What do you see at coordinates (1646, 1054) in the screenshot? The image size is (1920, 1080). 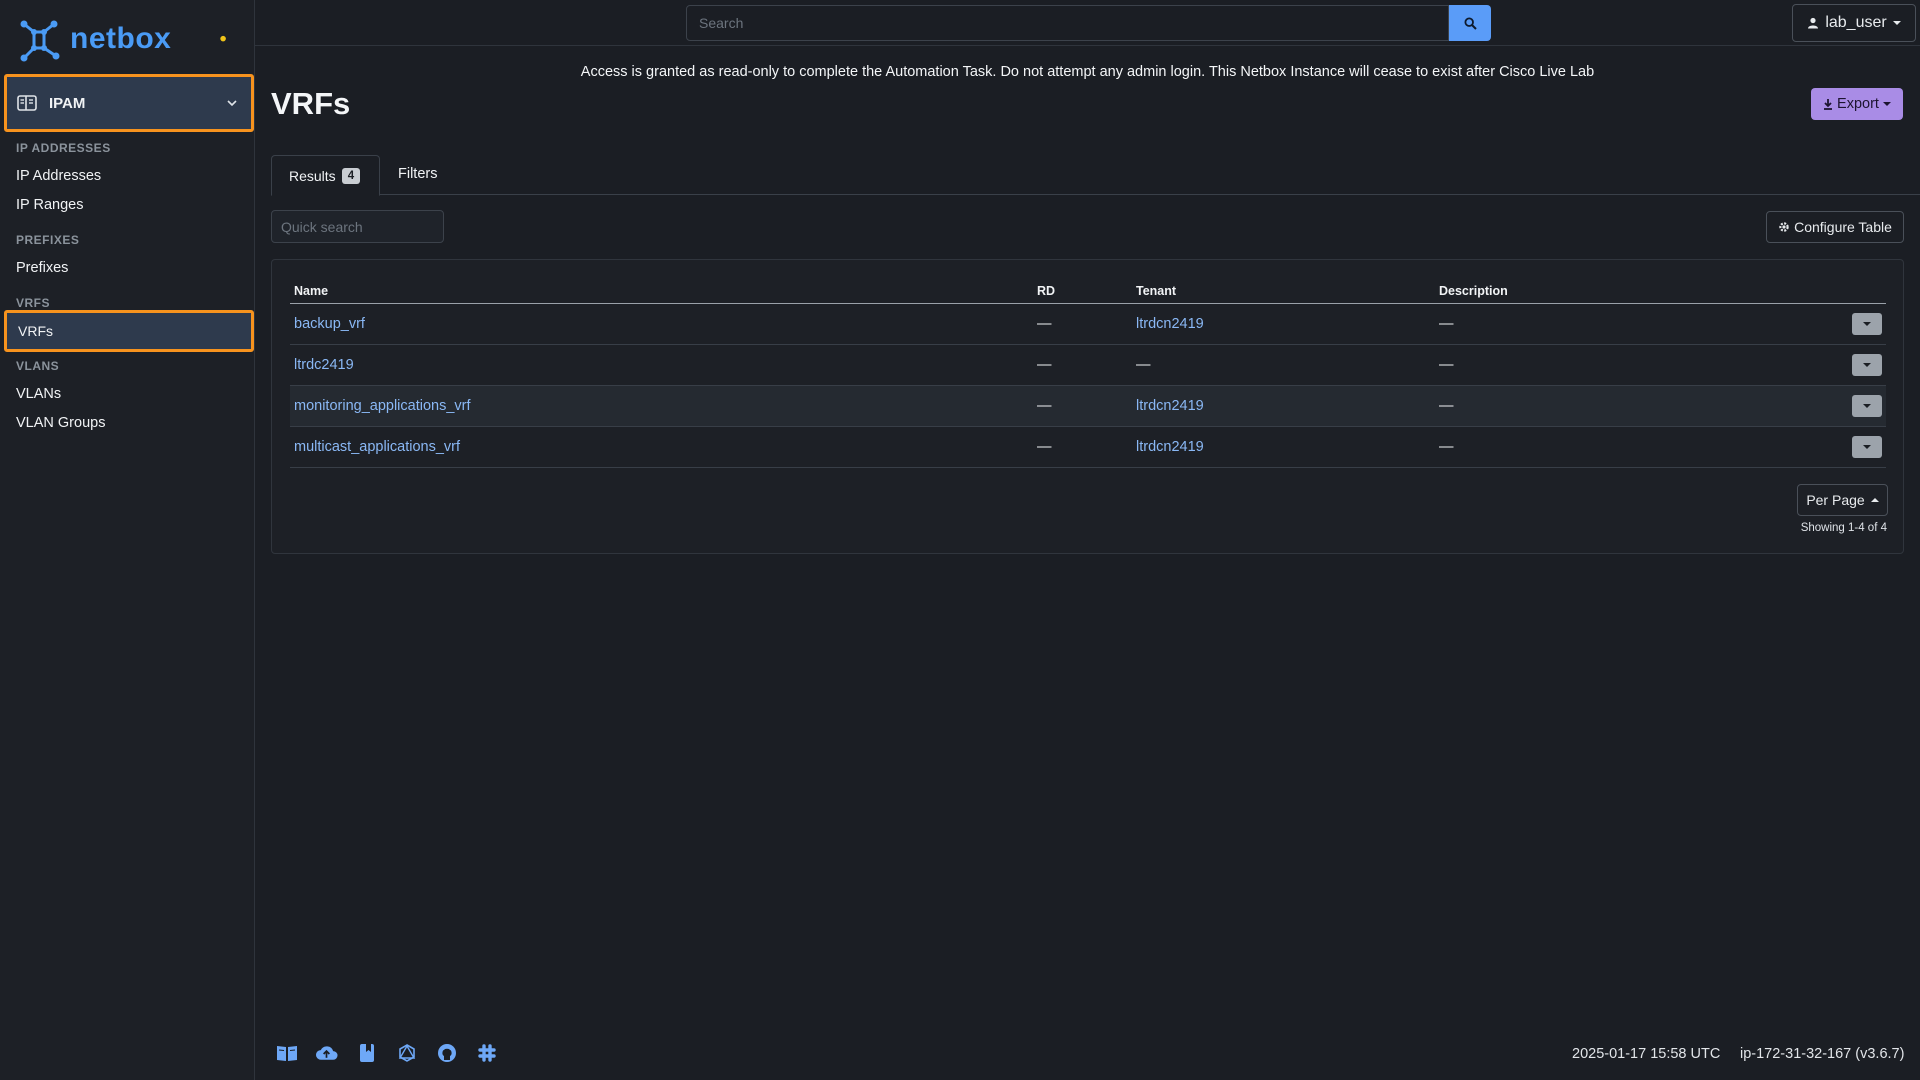 I see `footer-timestamp: 2025-01-17 15:58 UTC` at bounding box center [1646, 1054].